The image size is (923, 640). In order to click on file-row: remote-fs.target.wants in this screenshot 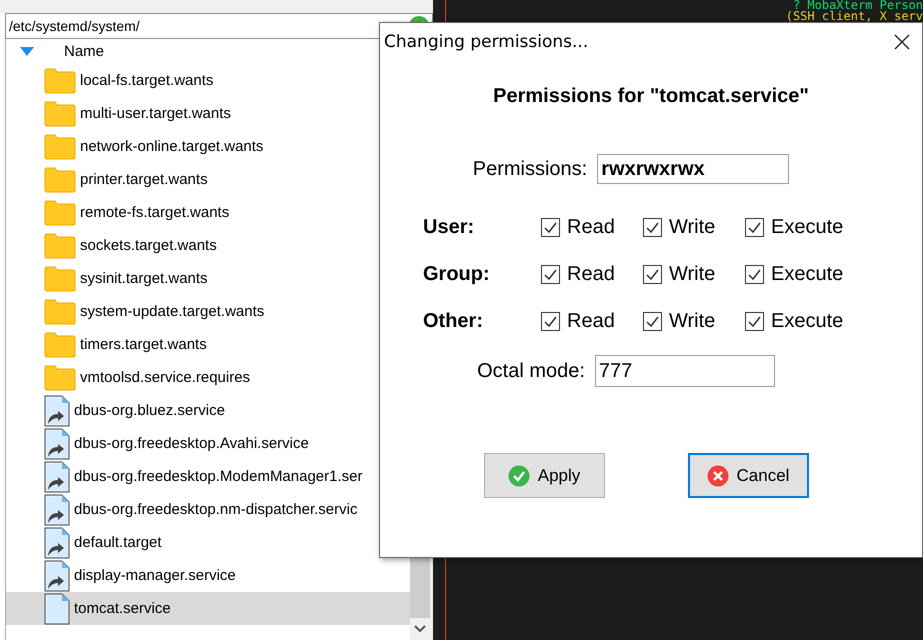, I will do `click(208, 212)`.